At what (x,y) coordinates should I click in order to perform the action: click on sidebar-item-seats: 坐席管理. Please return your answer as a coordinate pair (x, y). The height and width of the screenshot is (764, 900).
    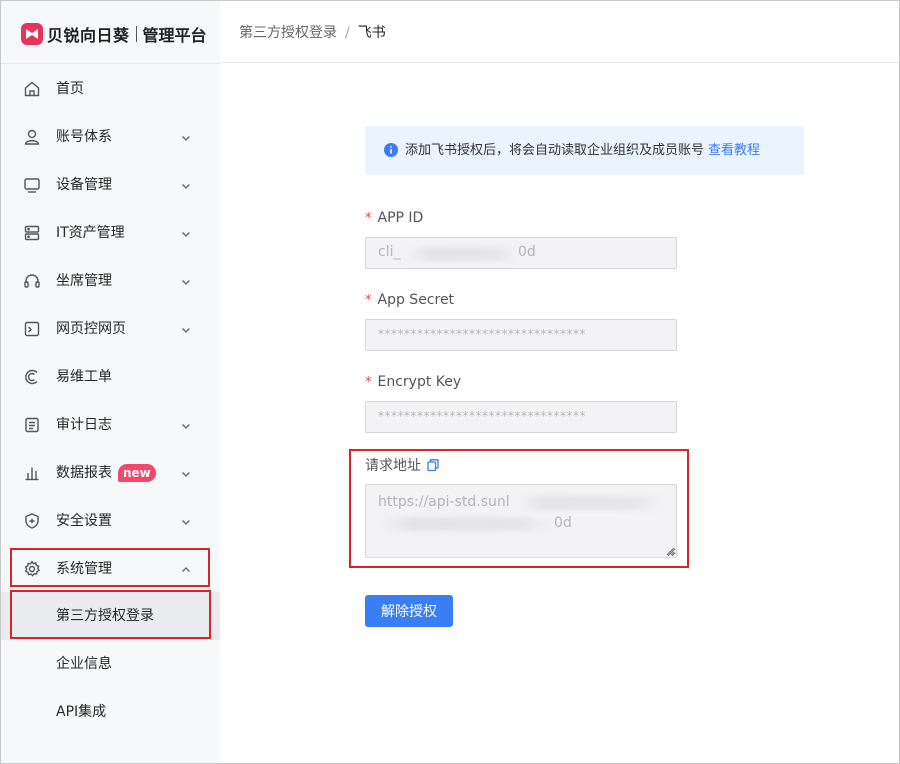
    Looking at the image, I should click on (110, 281).